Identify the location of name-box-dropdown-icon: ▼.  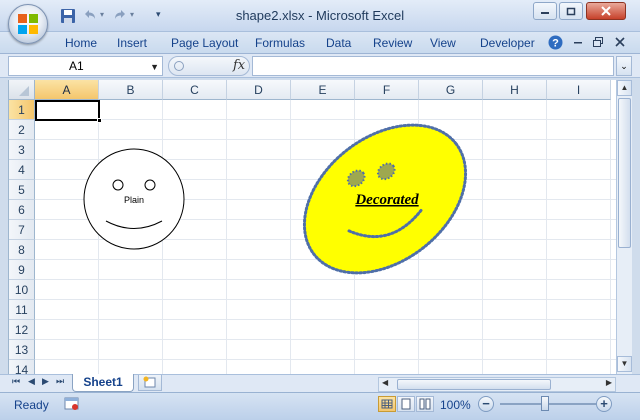
(154, 67).